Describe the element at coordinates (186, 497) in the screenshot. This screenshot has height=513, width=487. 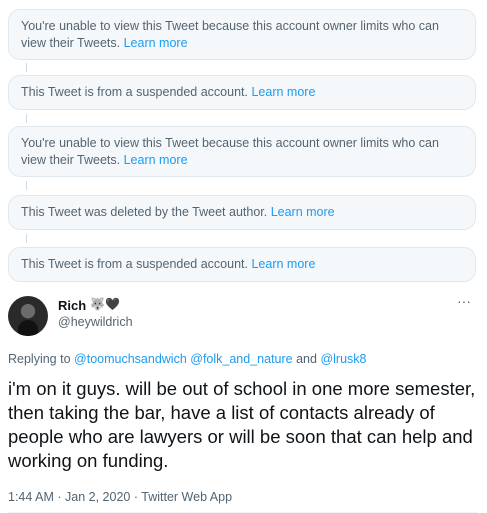
I see `tweet-source: Twitter Web App` at that location.